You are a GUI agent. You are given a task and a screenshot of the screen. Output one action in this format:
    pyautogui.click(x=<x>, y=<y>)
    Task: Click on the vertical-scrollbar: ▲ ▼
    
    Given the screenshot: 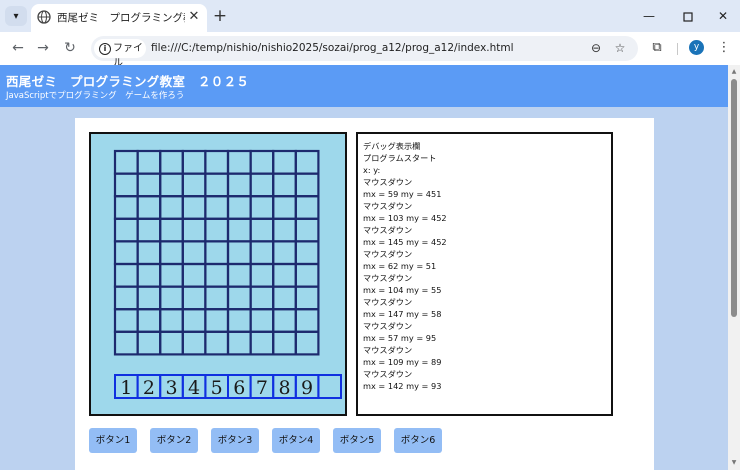 What is the action you would take?
    pyautogui.click(x=734, y=267)
    